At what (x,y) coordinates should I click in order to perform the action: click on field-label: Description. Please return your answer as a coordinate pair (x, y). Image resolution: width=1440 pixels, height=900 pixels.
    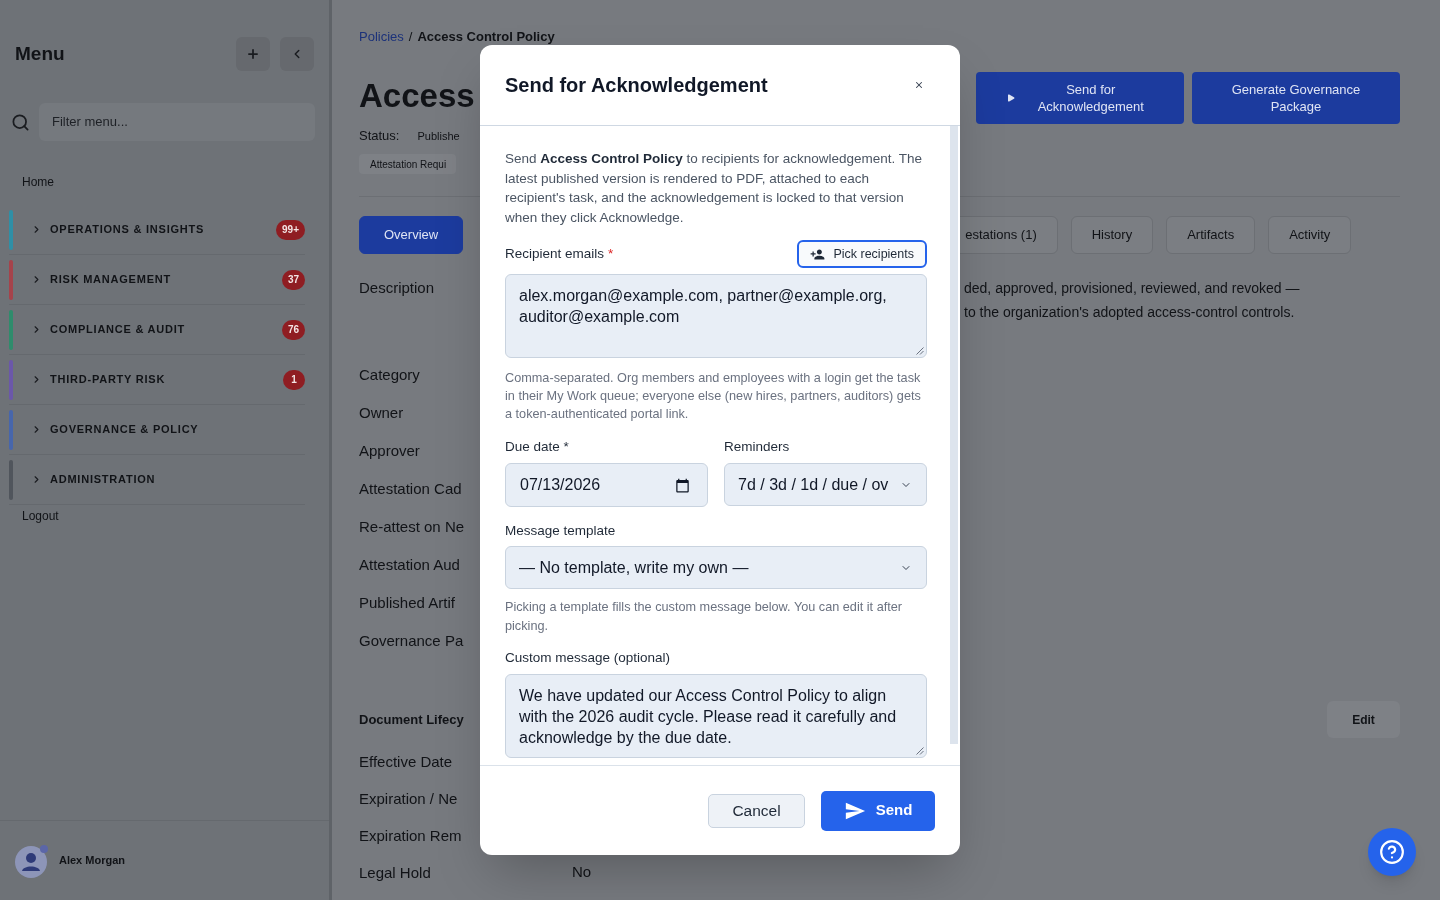
    Looking at the image, I should click on (397, 287).